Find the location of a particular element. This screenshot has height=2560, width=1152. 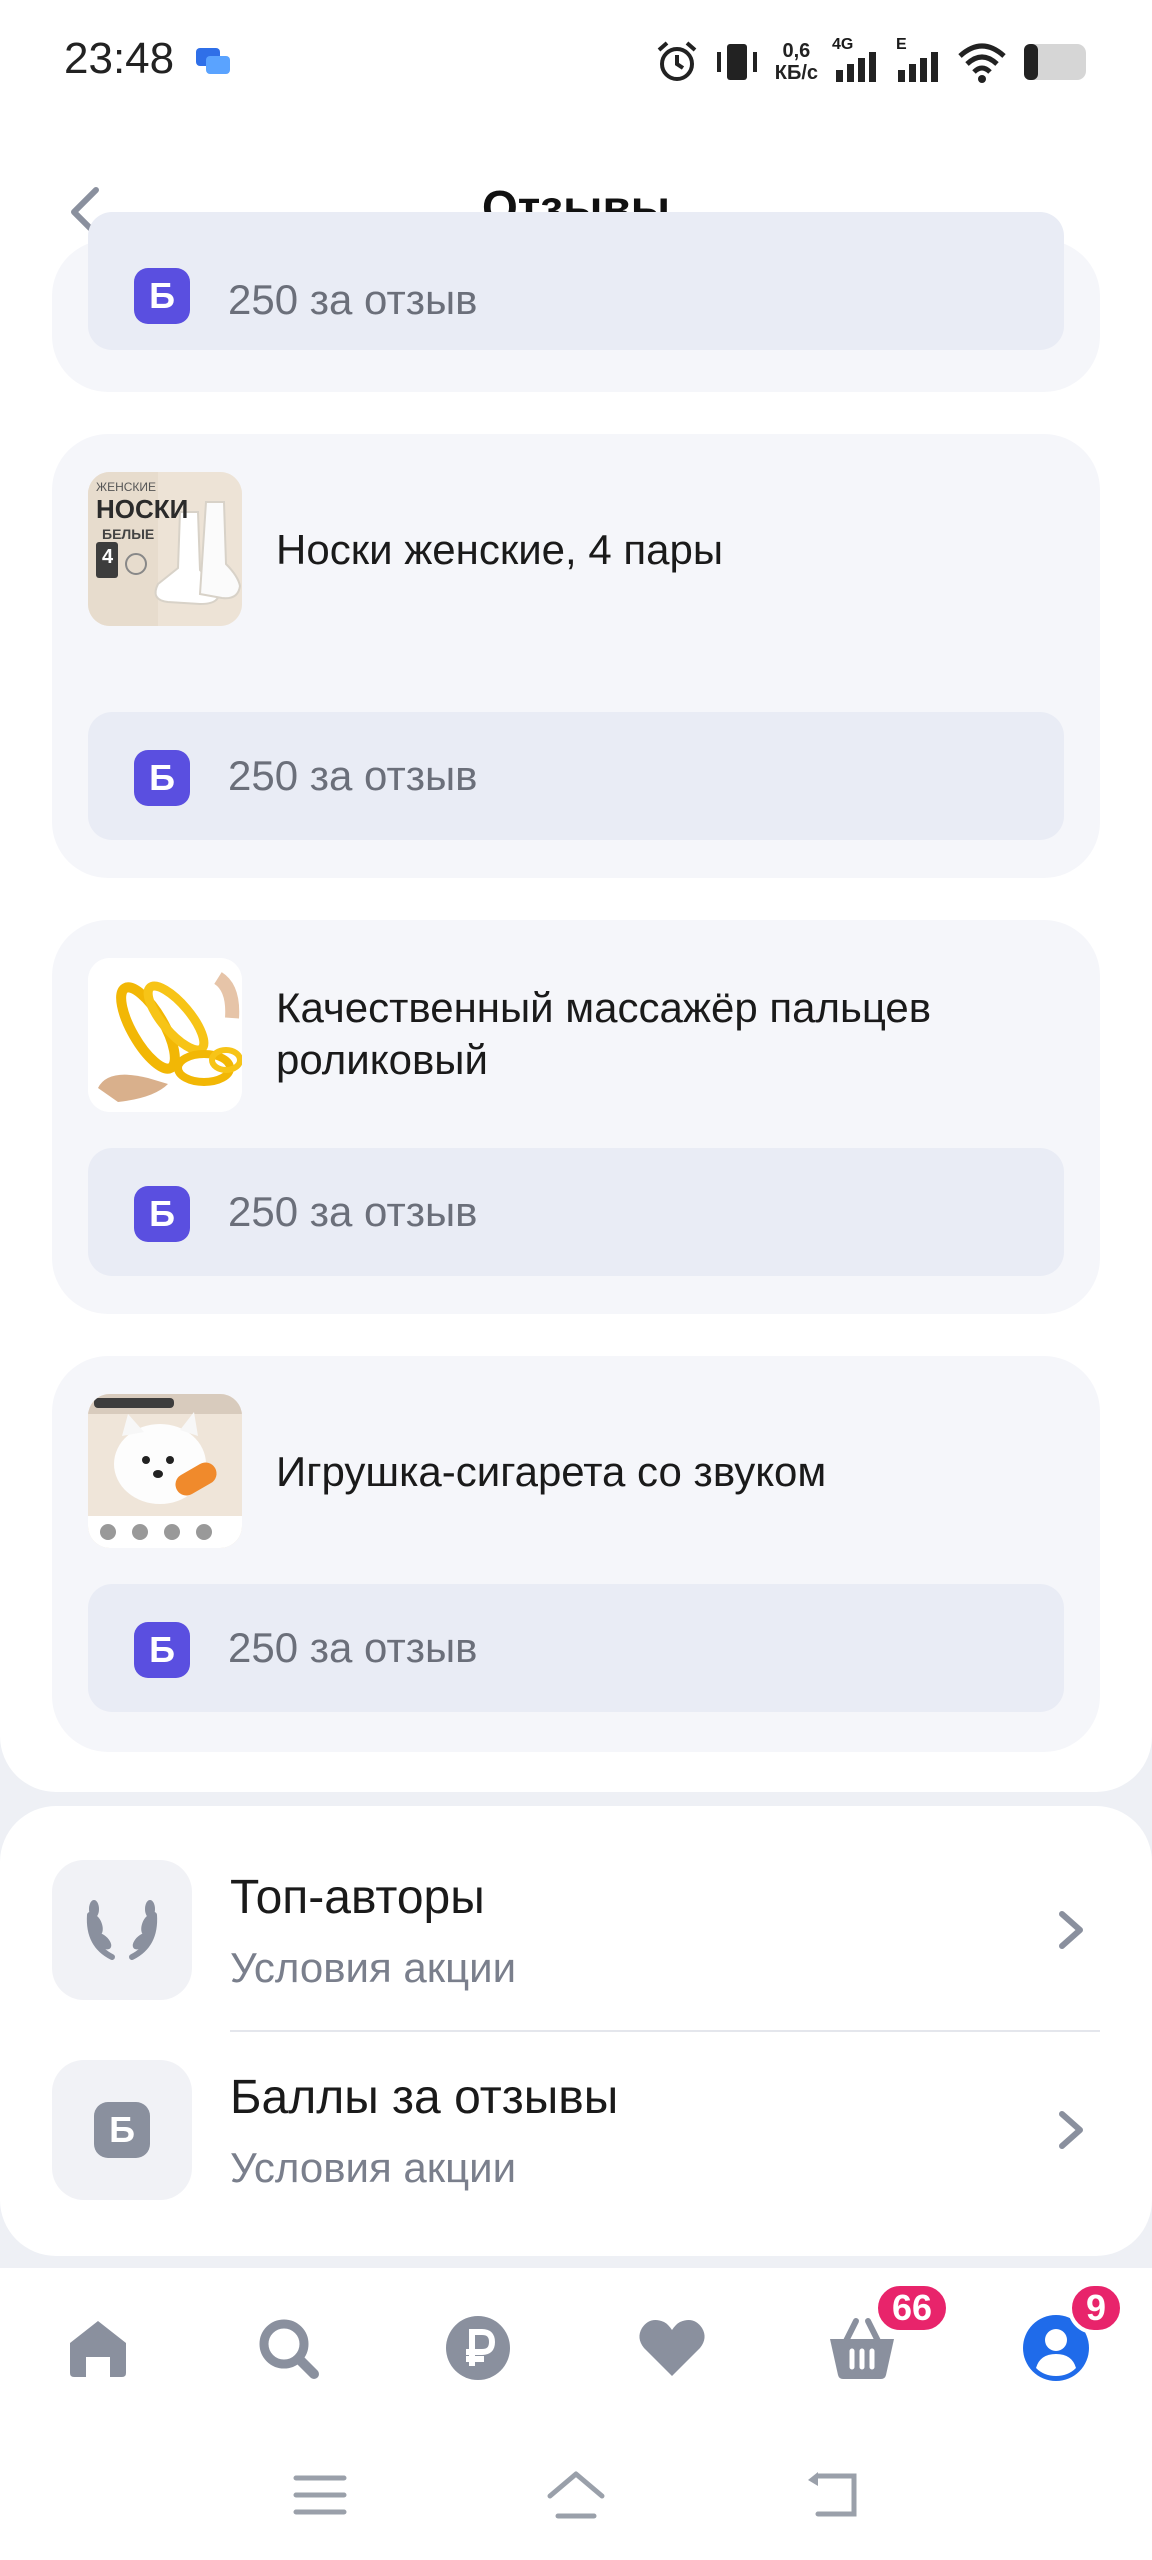

product-name: Носки женские, 4 пары is located at coordinates (673, 550).